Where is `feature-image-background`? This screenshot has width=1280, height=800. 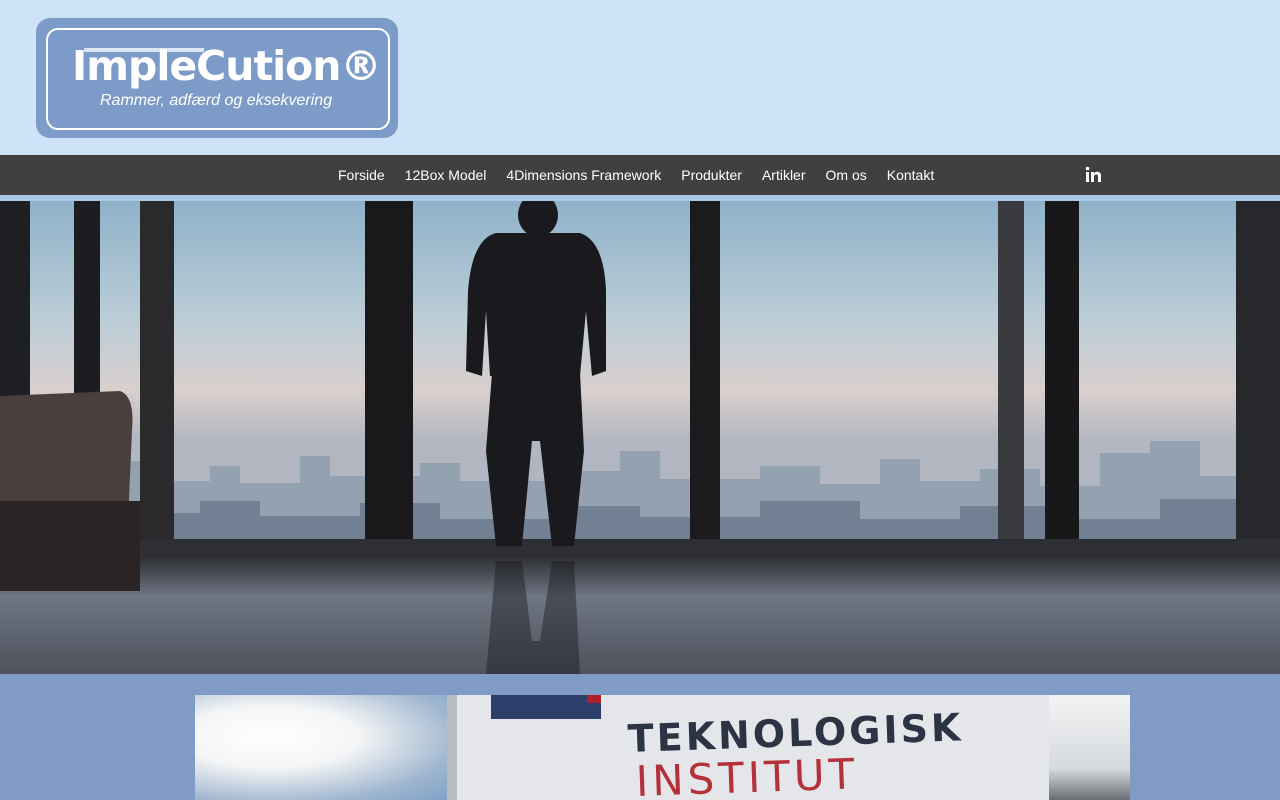 feature-image-background is located at coordinates (1089, 747).